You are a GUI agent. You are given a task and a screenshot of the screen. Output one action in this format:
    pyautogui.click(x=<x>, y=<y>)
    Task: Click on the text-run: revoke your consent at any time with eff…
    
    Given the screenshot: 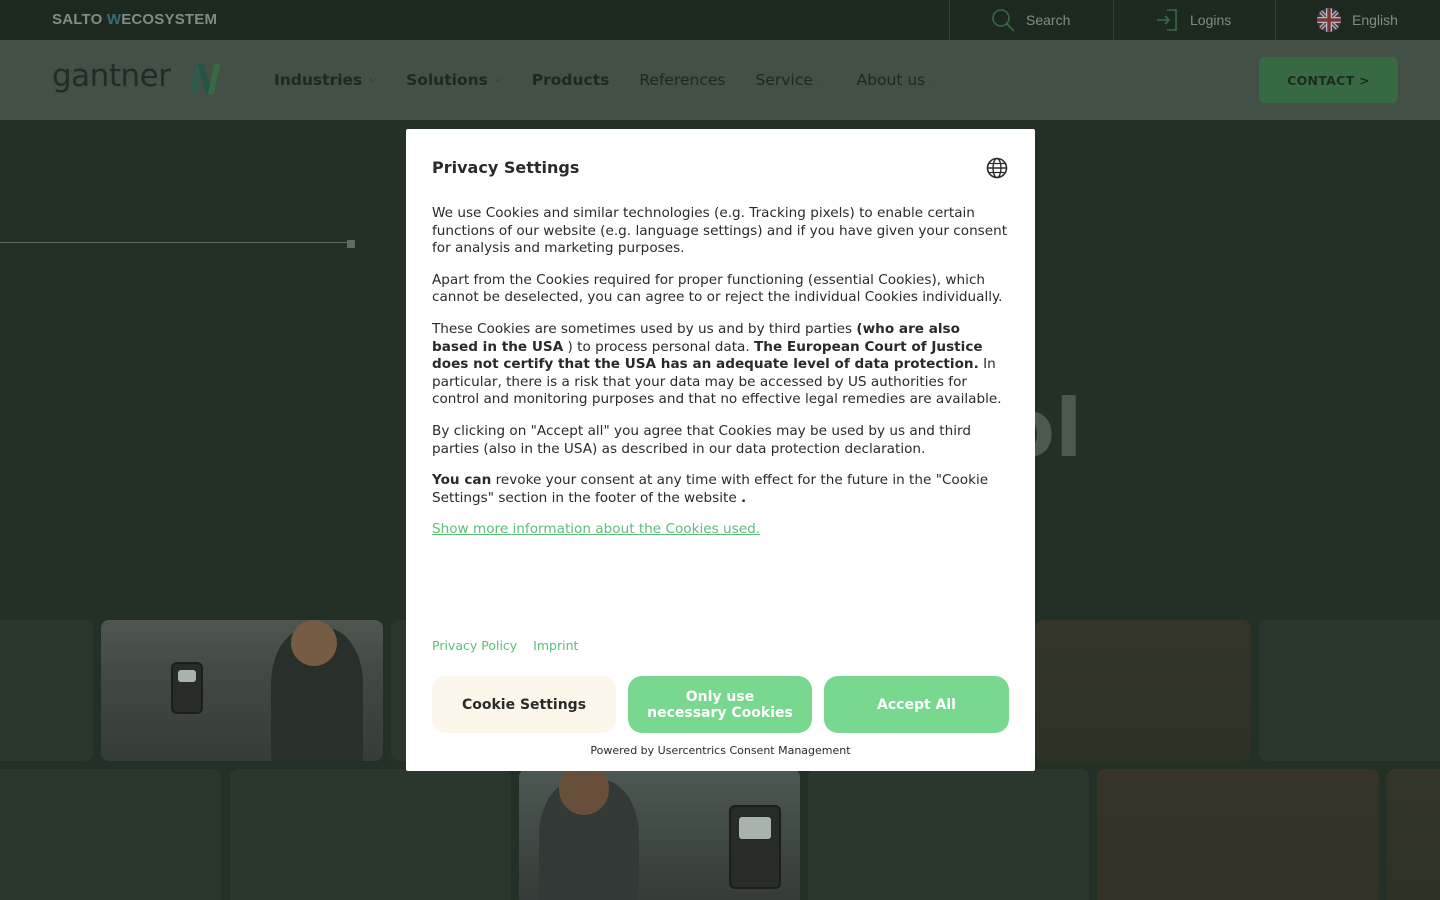 What is the action you would take?
    pyautogui.click(x=710, y=489)
    